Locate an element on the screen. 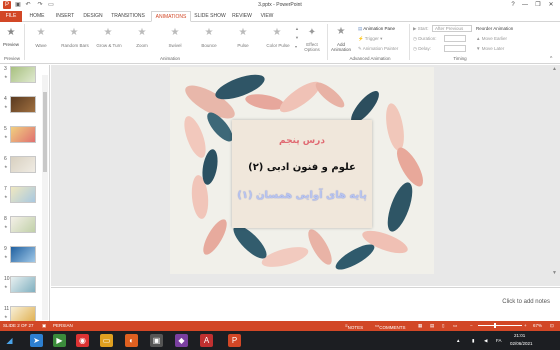 This screenshot has width=560, height=350. tab-file: FILE is located at coordinates (11, 16).